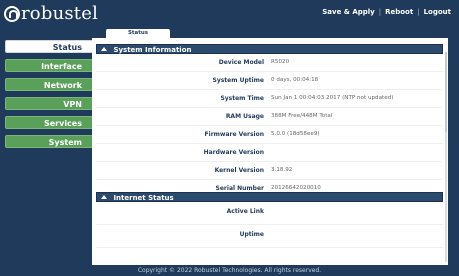 This screenshot has width=459, height=276. I want to click on info-row-firmware-version: Firmware Version 5.0.0 (18d58ee9), so click(269, 135).